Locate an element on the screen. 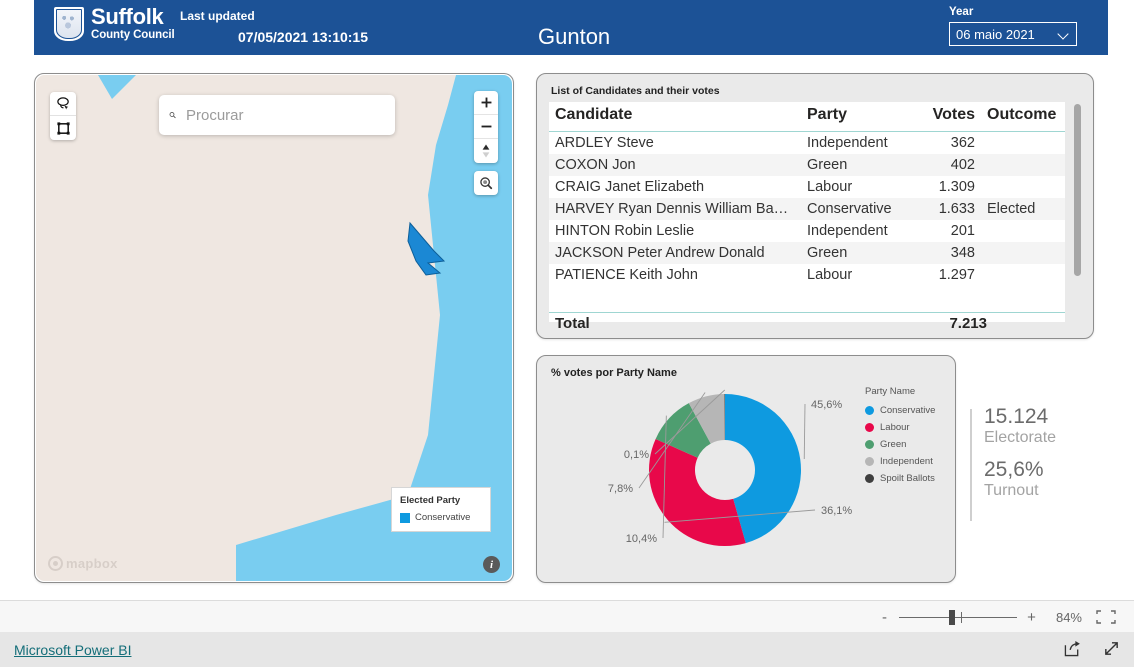 This screenshot has height=667, width=1134. column-header-party: Party is located at coordinates (856, 117).